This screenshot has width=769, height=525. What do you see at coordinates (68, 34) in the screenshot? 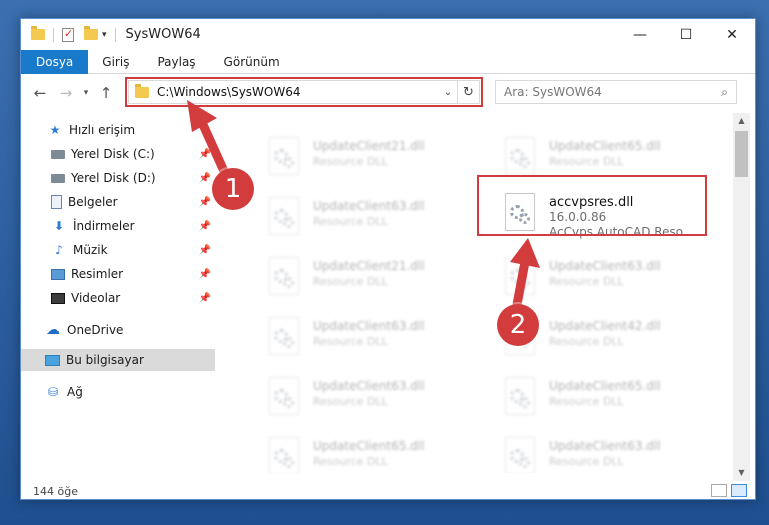
I see `properties-check-icon` at bounding box center [68, 34].